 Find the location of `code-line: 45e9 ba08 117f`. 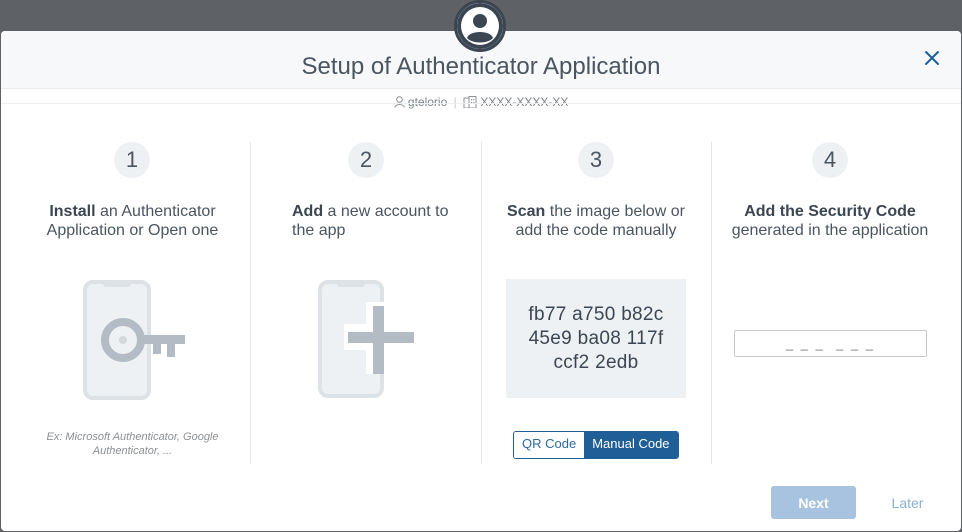

code-line: 45e9 ba08 117f is located at coordinates (596, 338).